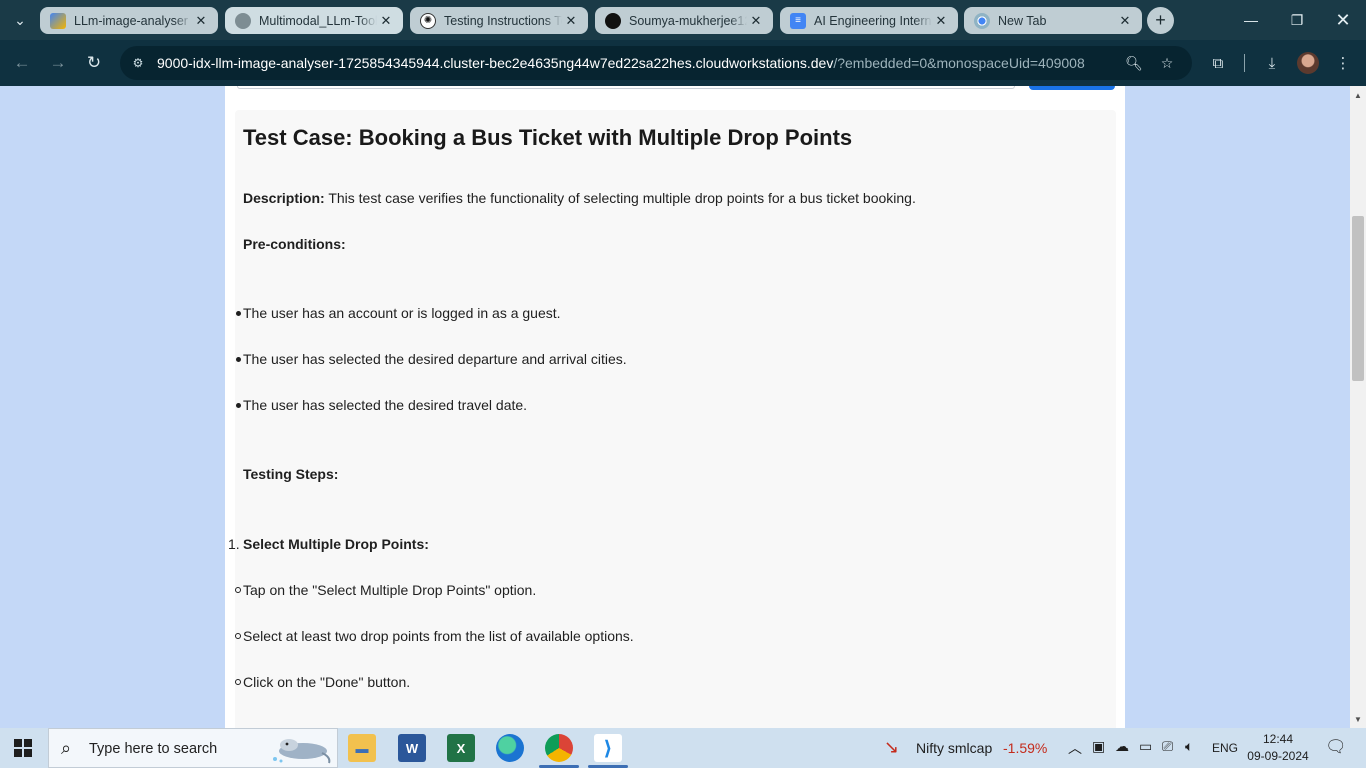 Image resolution: width=1366 pixels, height=768 pixels. Describe the element at coordinates (23, 748) in the screenshot. I see `windows-start-icon` at that location.